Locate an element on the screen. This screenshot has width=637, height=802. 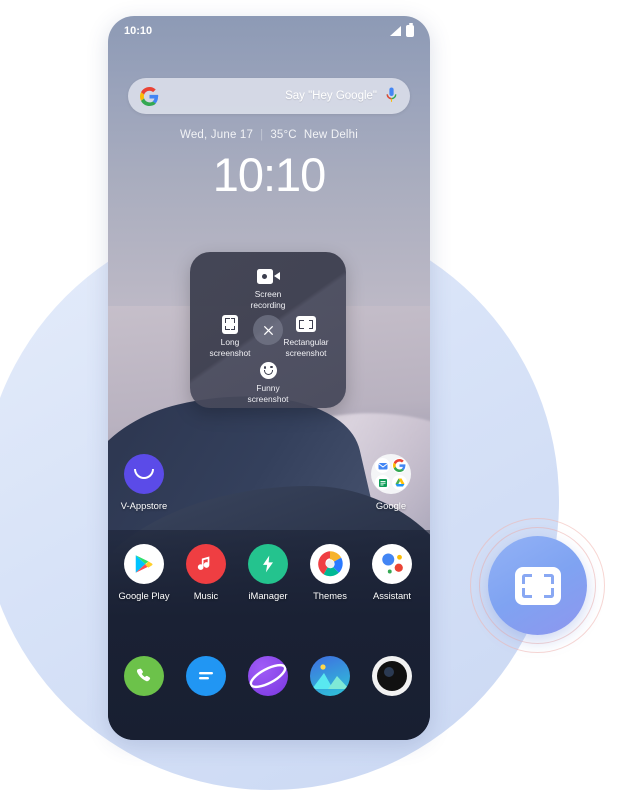
dock-browser is located at coordinates (268, 676).